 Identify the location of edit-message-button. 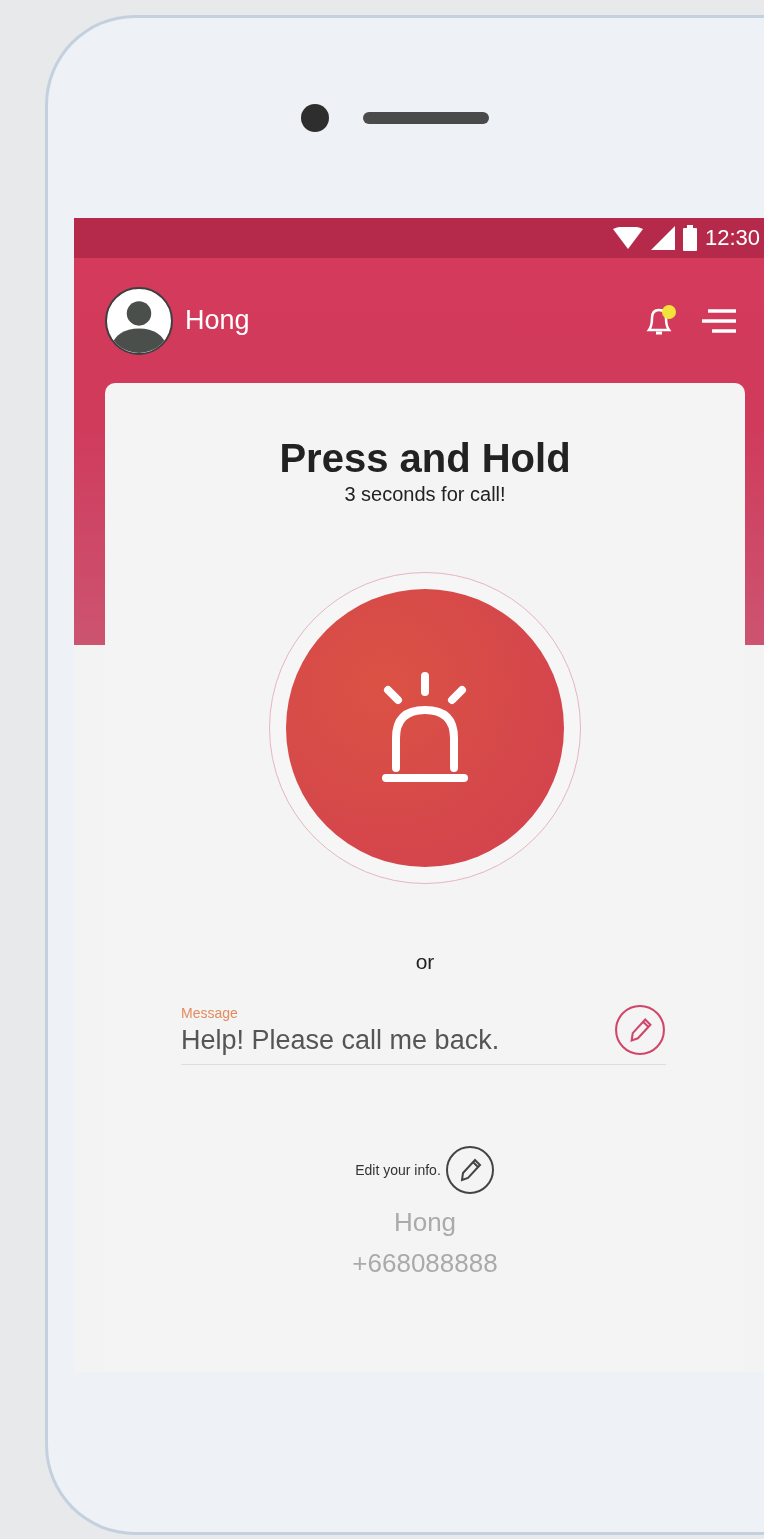
(640, 1030).